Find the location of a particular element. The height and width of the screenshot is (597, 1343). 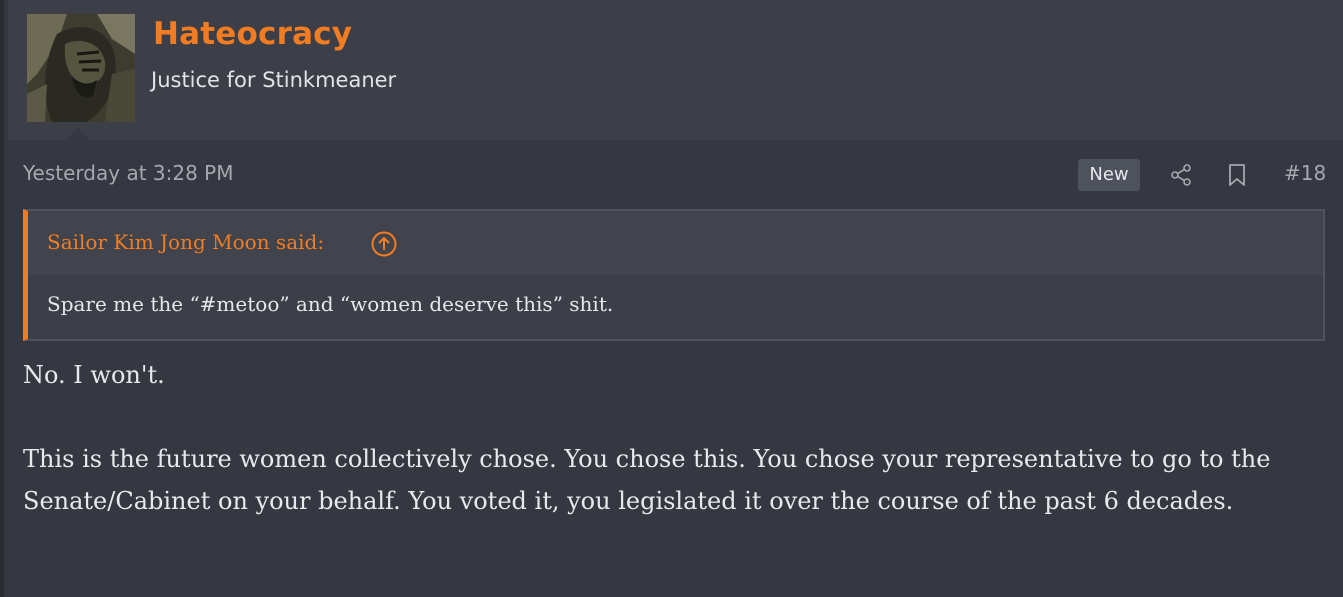

avatar is located at coordinates (81, 68).